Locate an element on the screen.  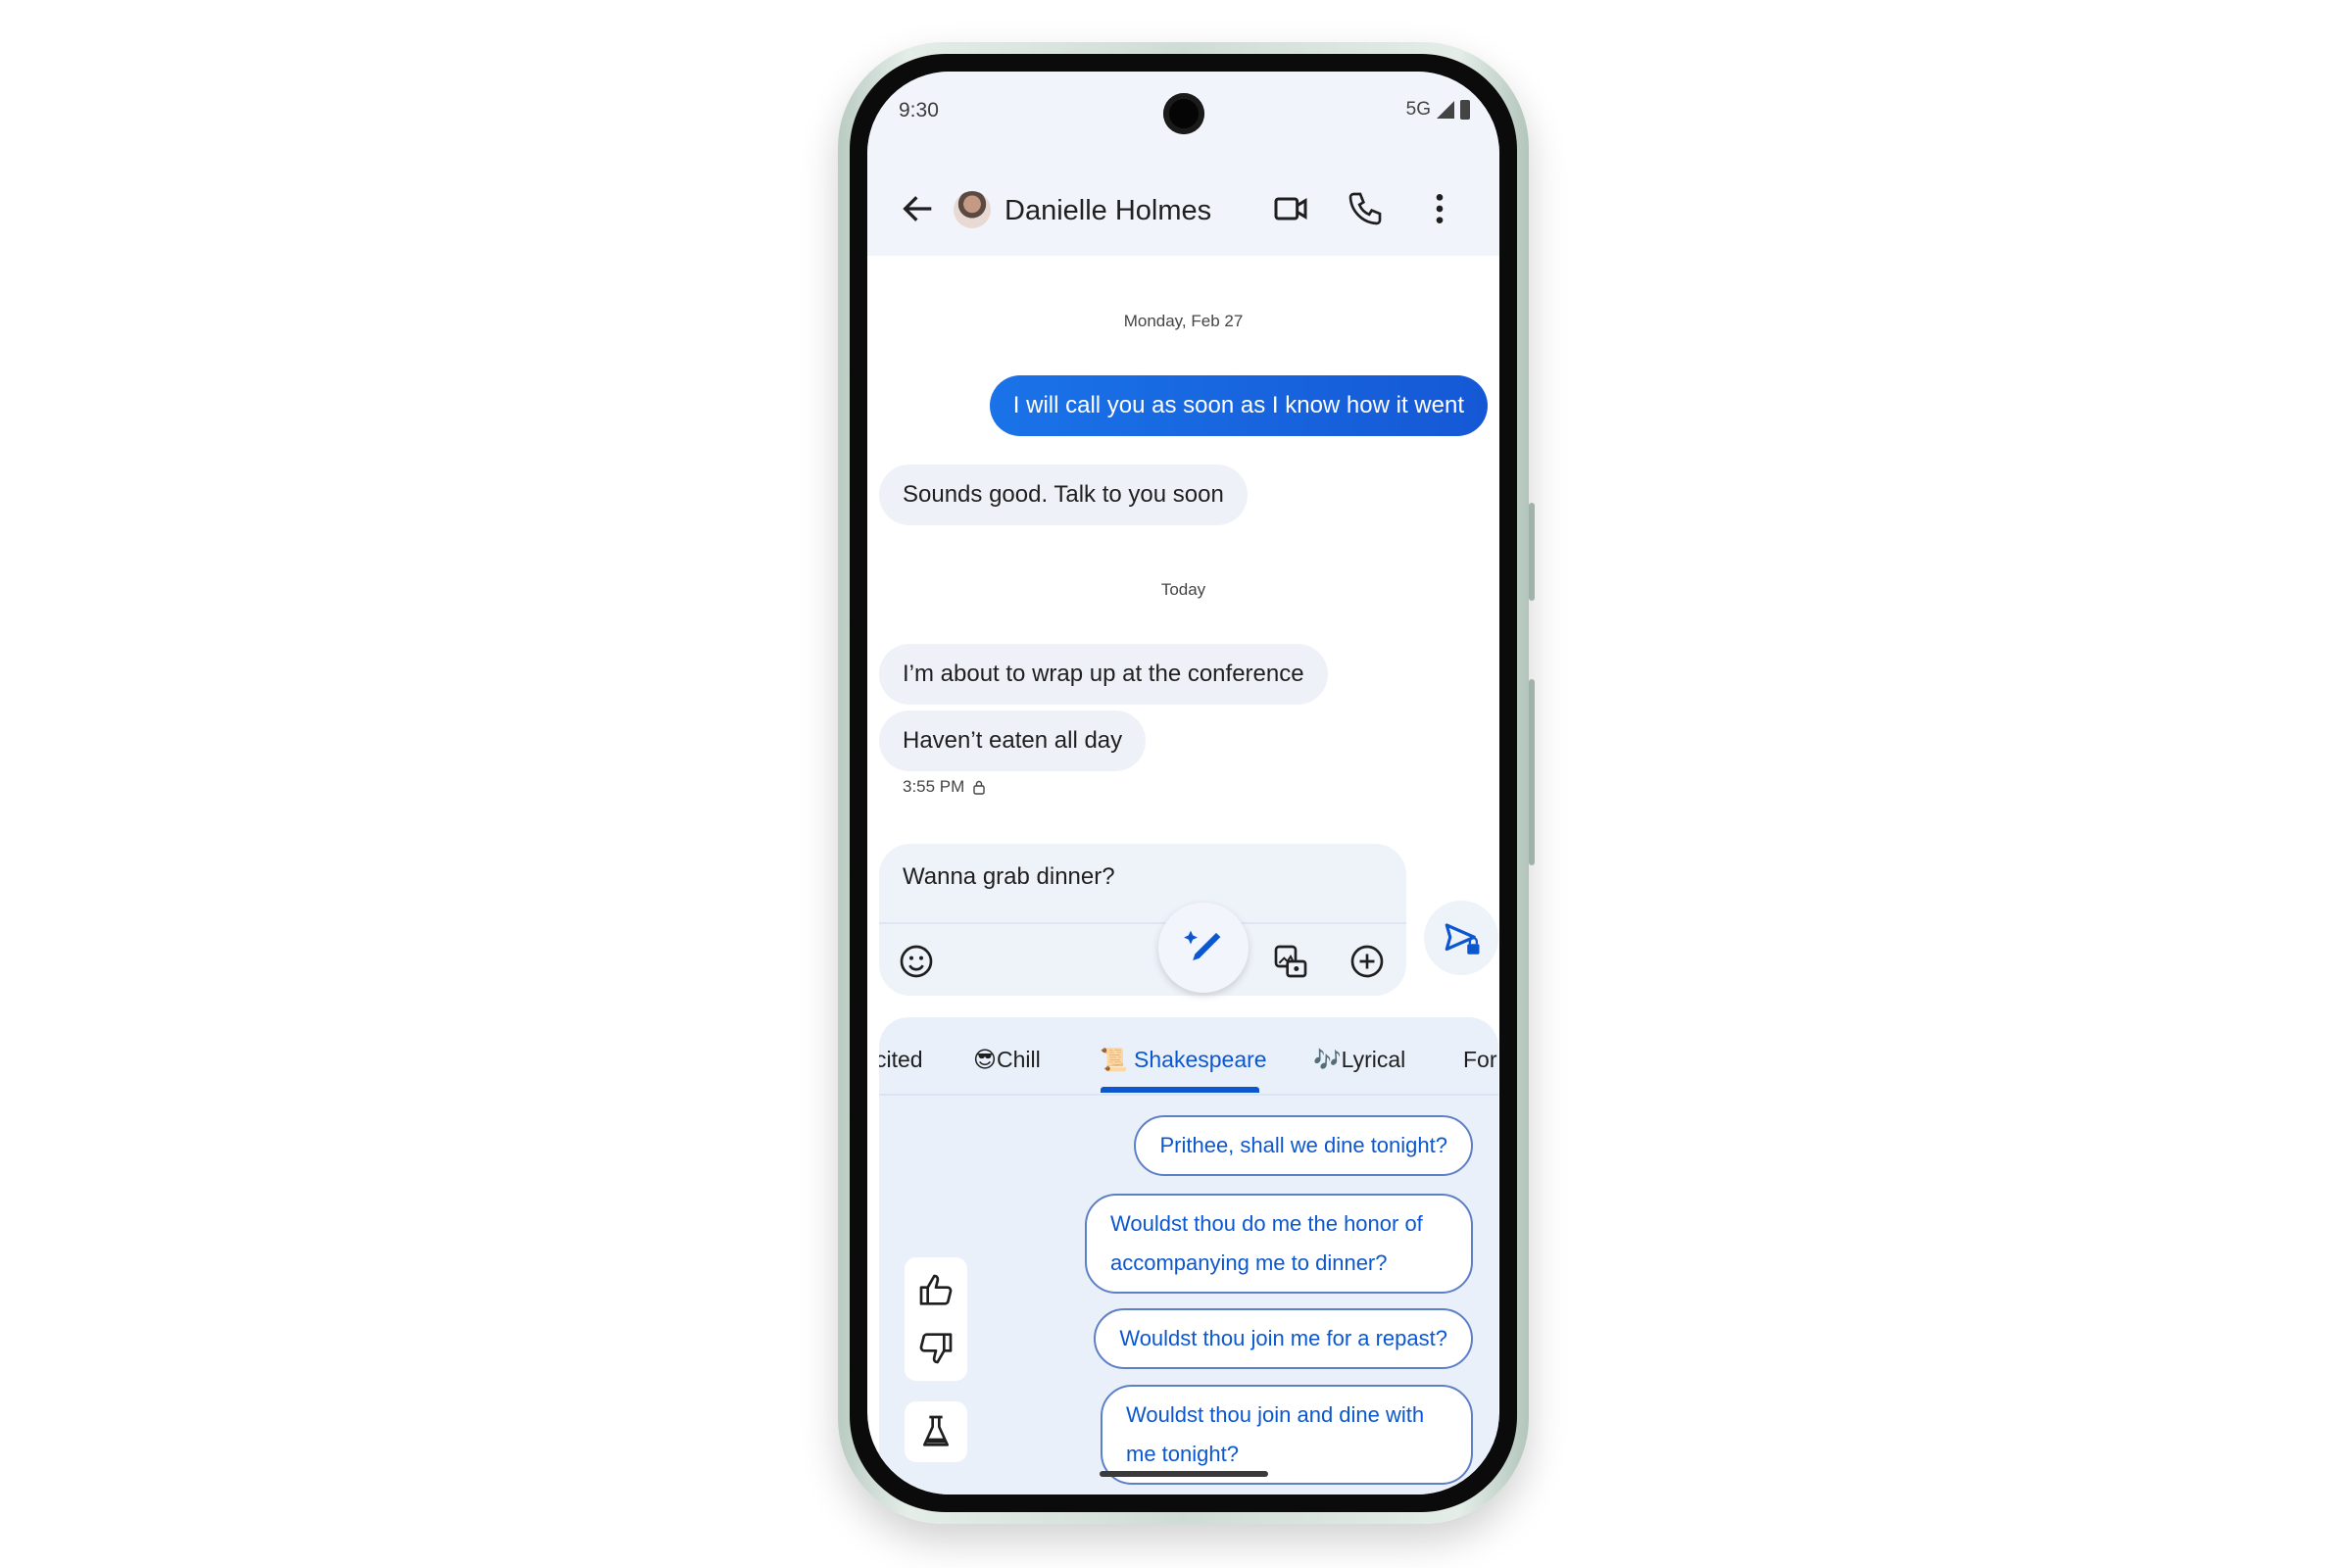
camera-cutout is located at coordinates (1183, 113).